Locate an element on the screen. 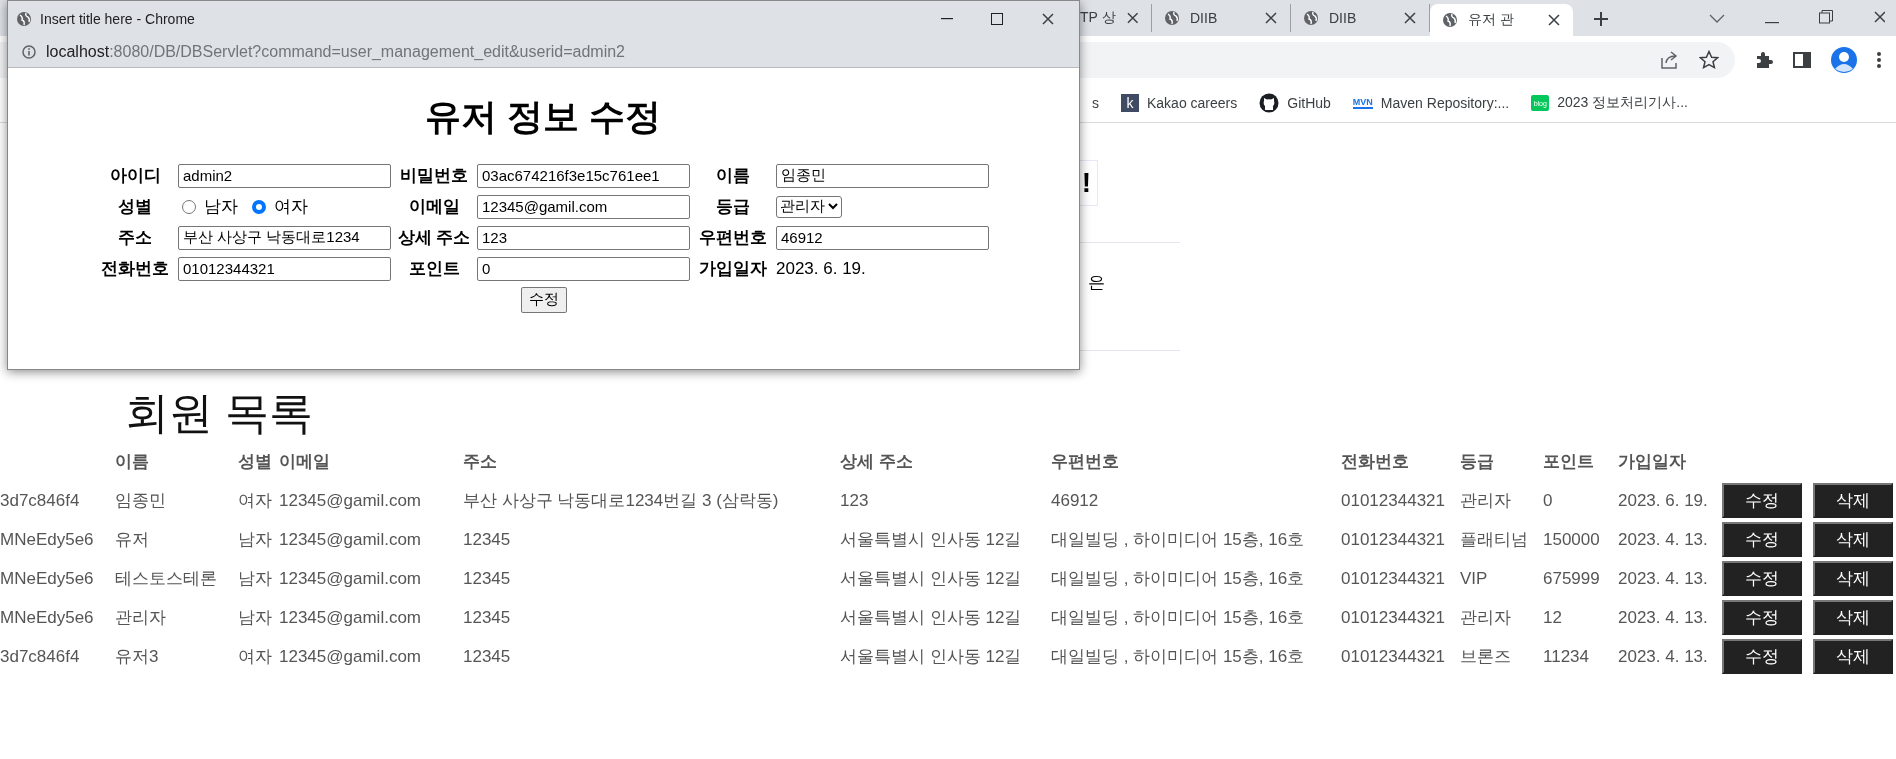  column-header: 이름 is located at coordinates (176, 465).